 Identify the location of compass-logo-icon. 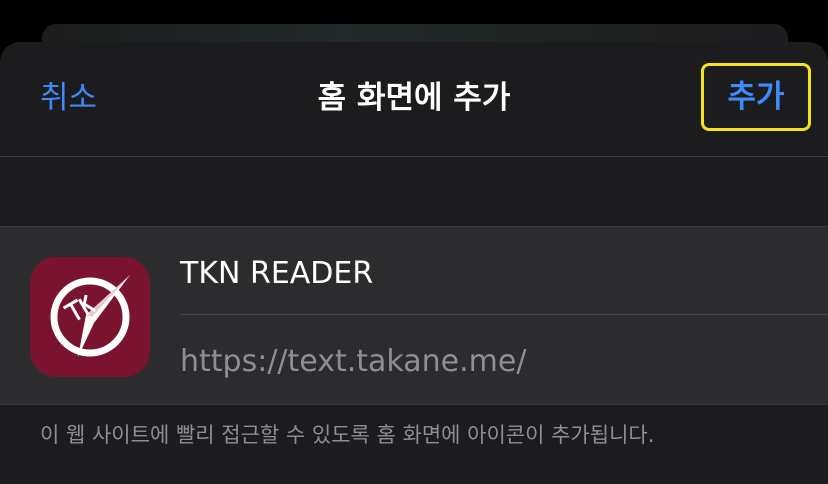
(90, 317).